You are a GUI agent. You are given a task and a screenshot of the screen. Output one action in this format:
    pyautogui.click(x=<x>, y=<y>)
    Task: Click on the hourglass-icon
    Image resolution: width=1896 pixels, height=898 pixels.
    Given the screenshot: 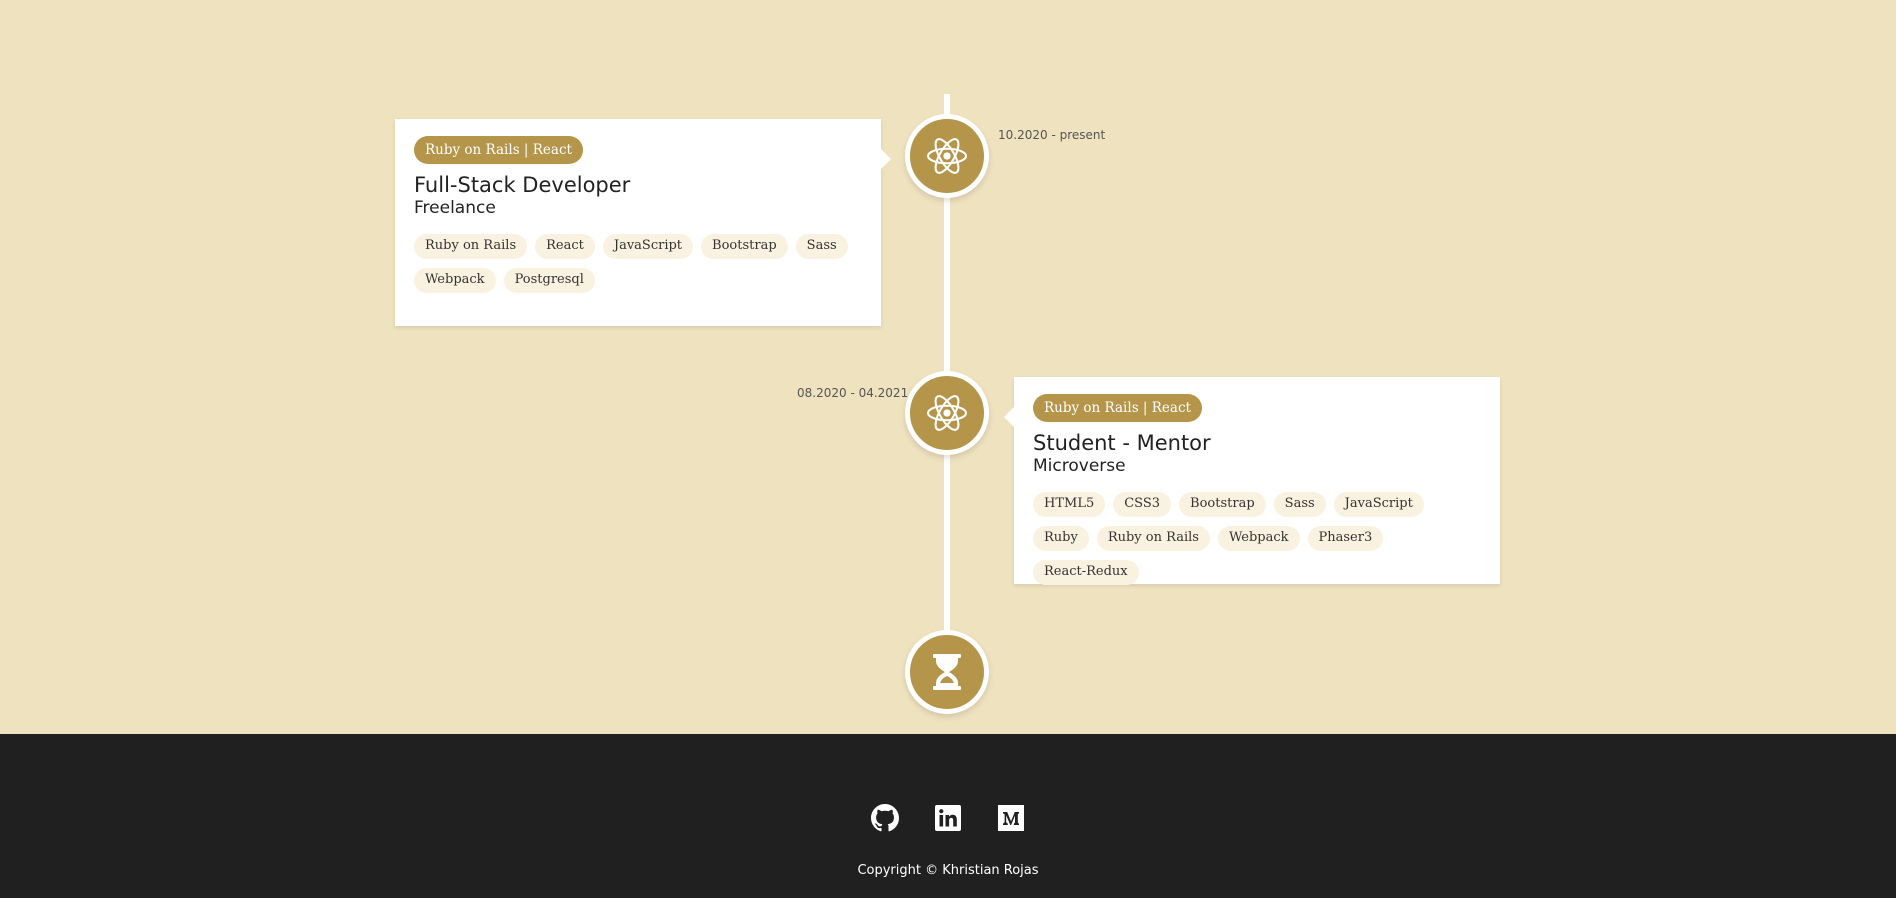 What is the action you would take?
    pyautogui.click(x=947, y=672)
    